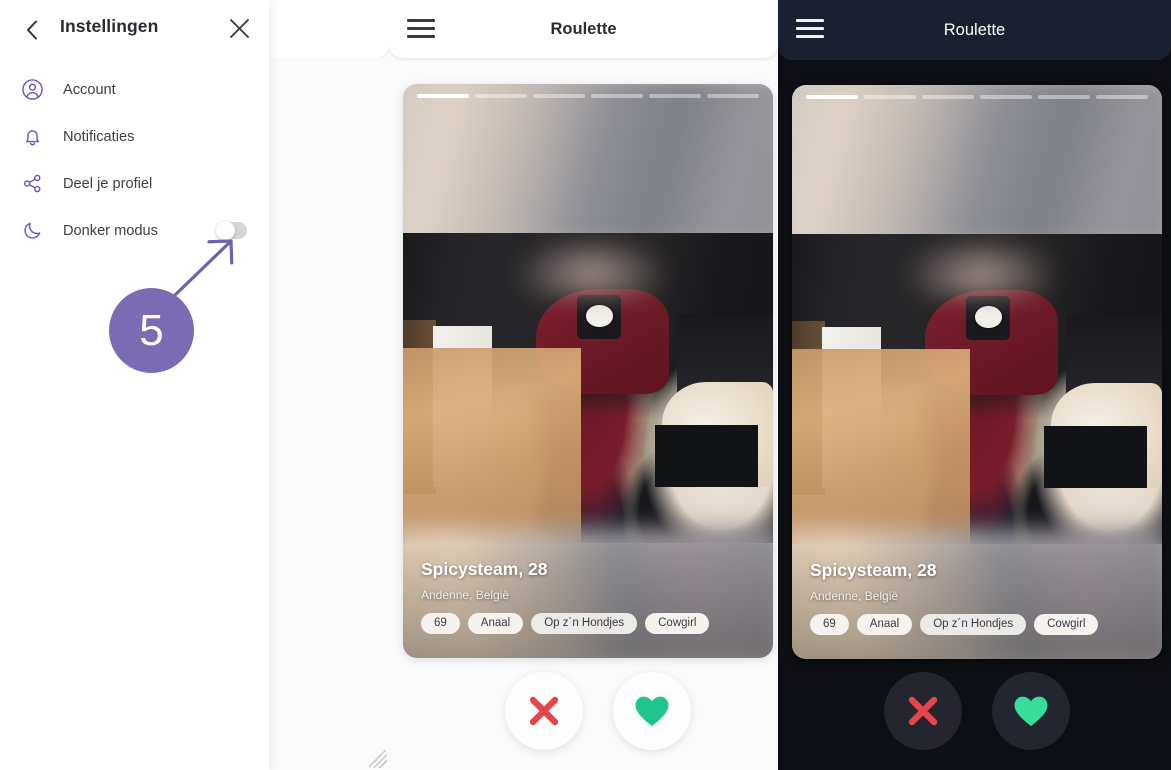  What do you see at coordinates (134, 89) in the screenshot?
I see `sidebar-item-account: Account` at bounding box center [134, 89].